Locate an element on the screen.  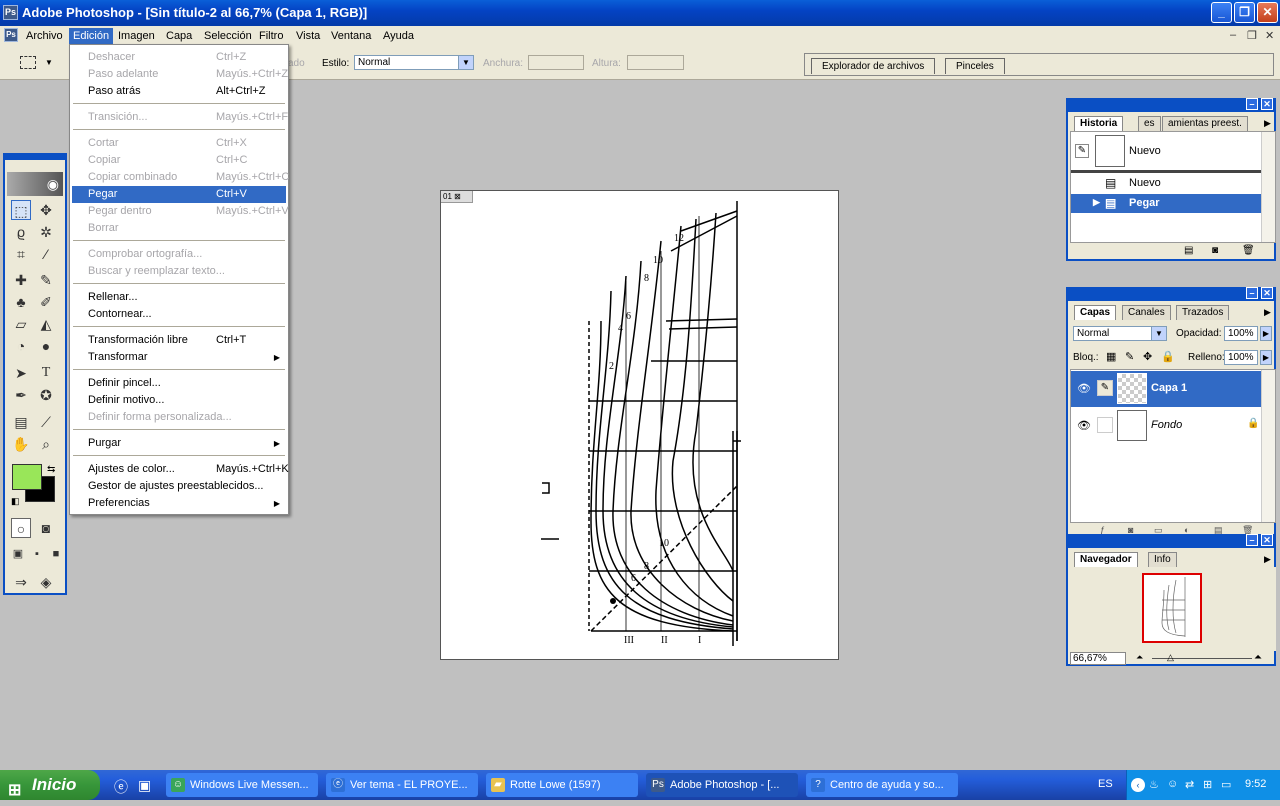
eye-icon: 👁 is located at coordinates (1084, 388).